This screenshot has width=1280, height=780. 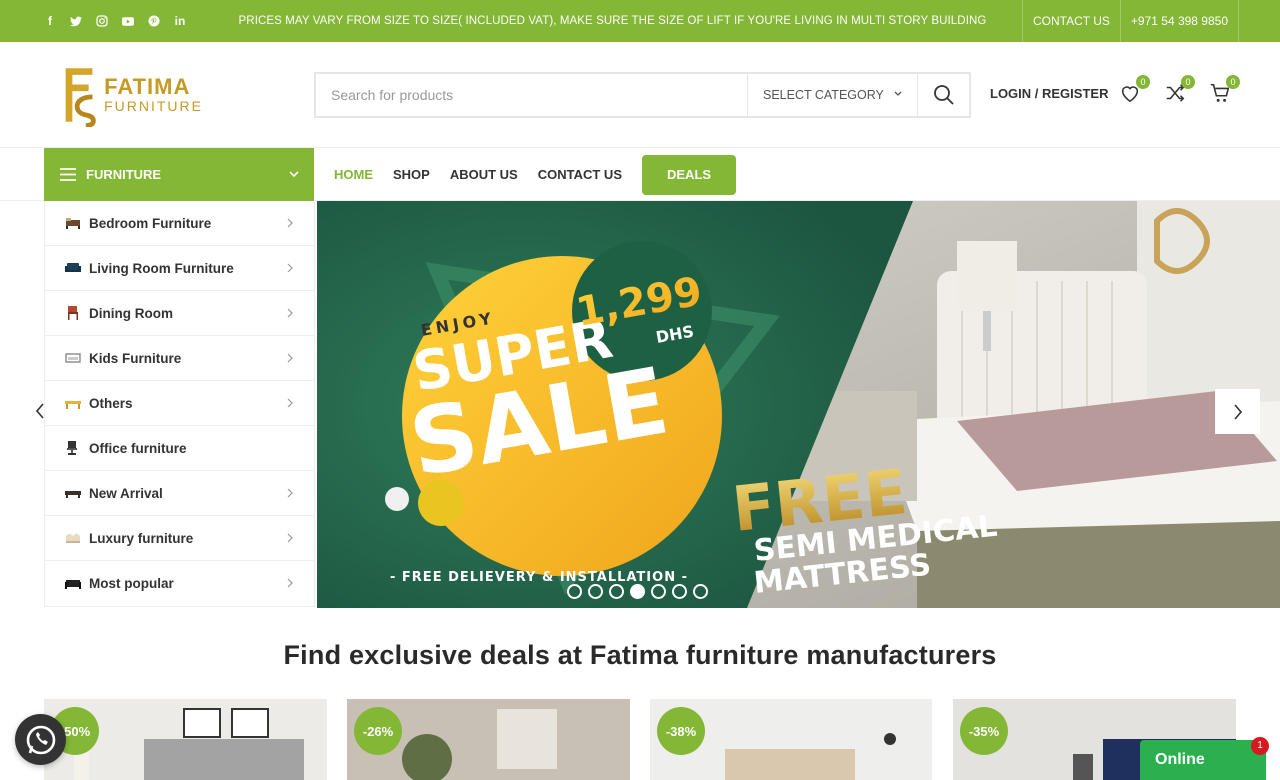 What do you see at coordinates (180, 21) in the screenshot?
I see `linkedin-icon: in` at bounding box center [180, 21].